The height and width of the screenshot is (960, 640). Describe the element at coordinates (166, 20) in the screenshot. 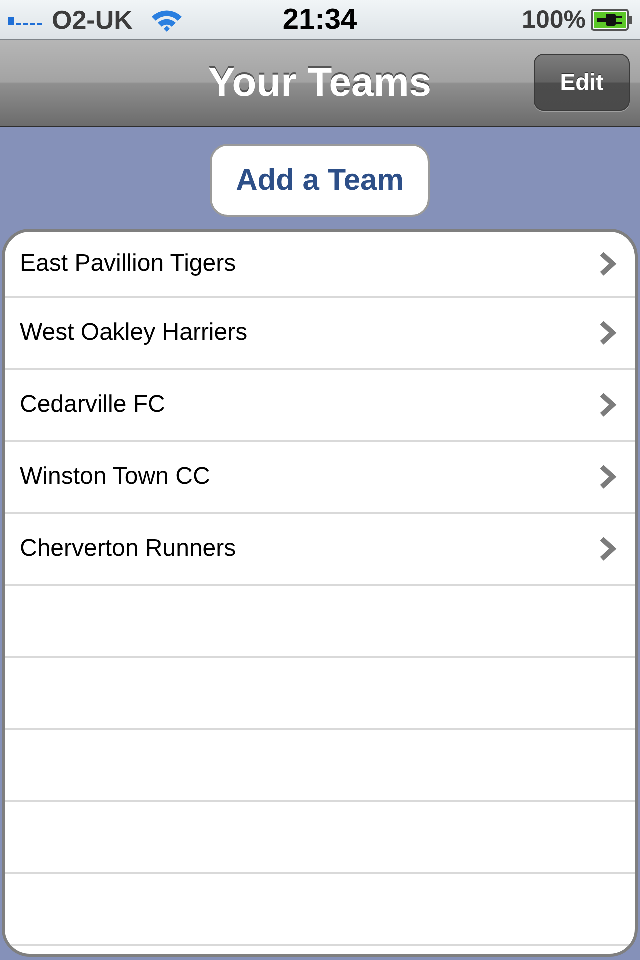

I see `wifi-icon` at that location.